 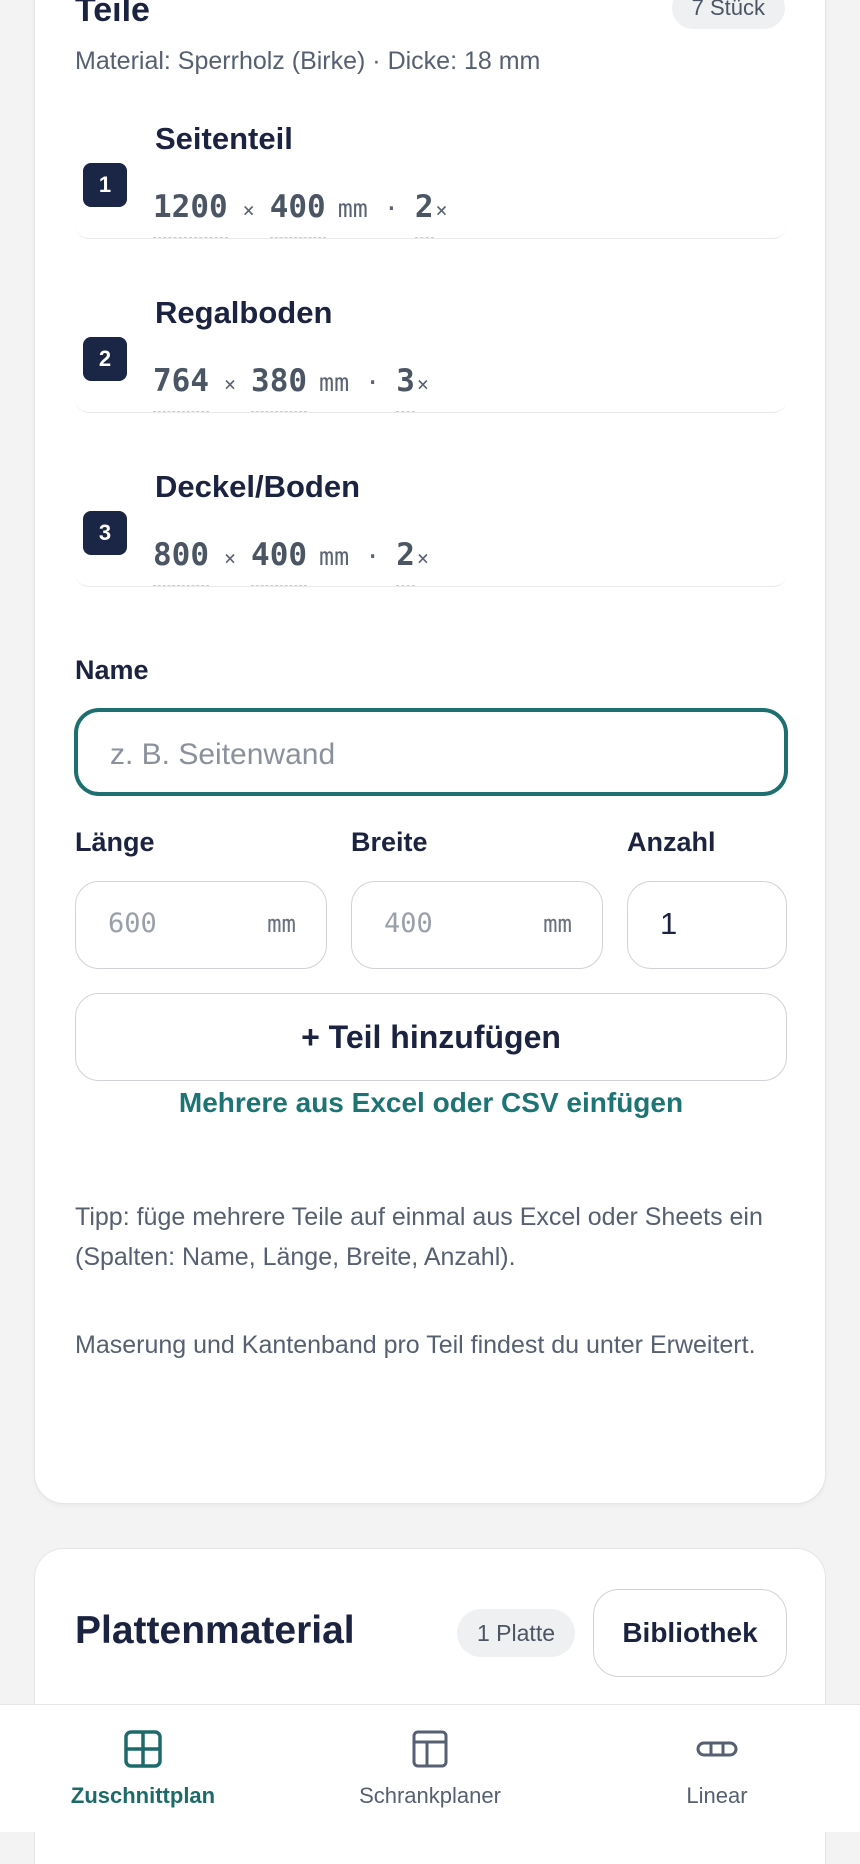 I want to click on part-dimensions: 764 × 380 mm · 3 ×, so click(x=291, y=387).